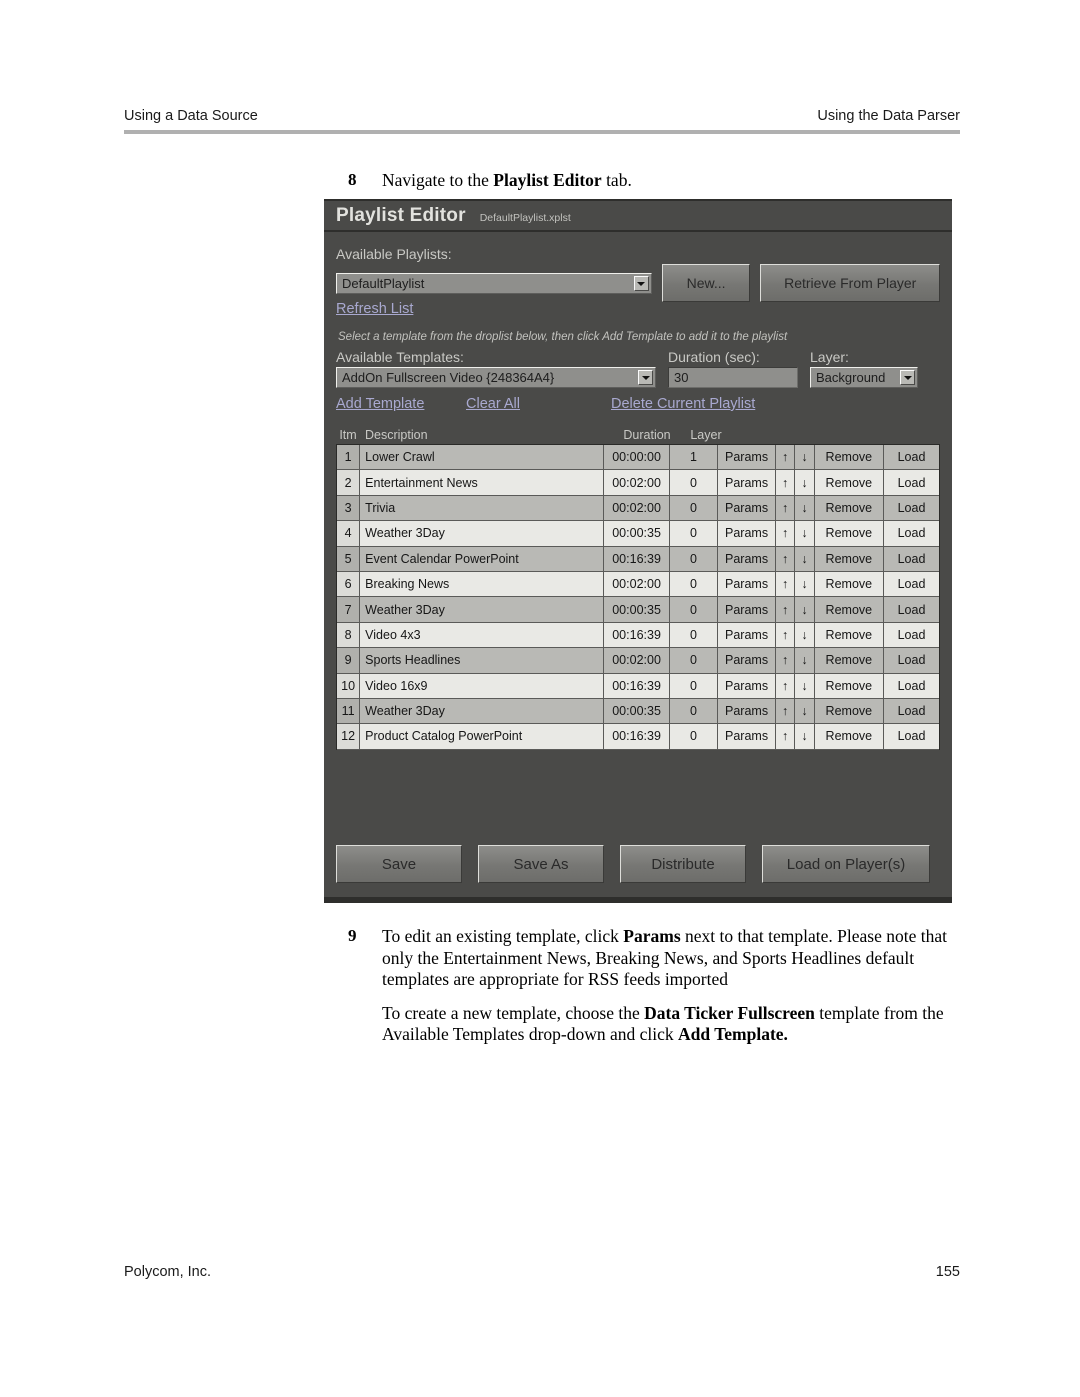 The image size is (1080, 1397). What do you see at coordinates (850, 283) in the screenshot?
I see `retrieve-from-player-button: Retrieve From Player` at bounding box center [850, 283].